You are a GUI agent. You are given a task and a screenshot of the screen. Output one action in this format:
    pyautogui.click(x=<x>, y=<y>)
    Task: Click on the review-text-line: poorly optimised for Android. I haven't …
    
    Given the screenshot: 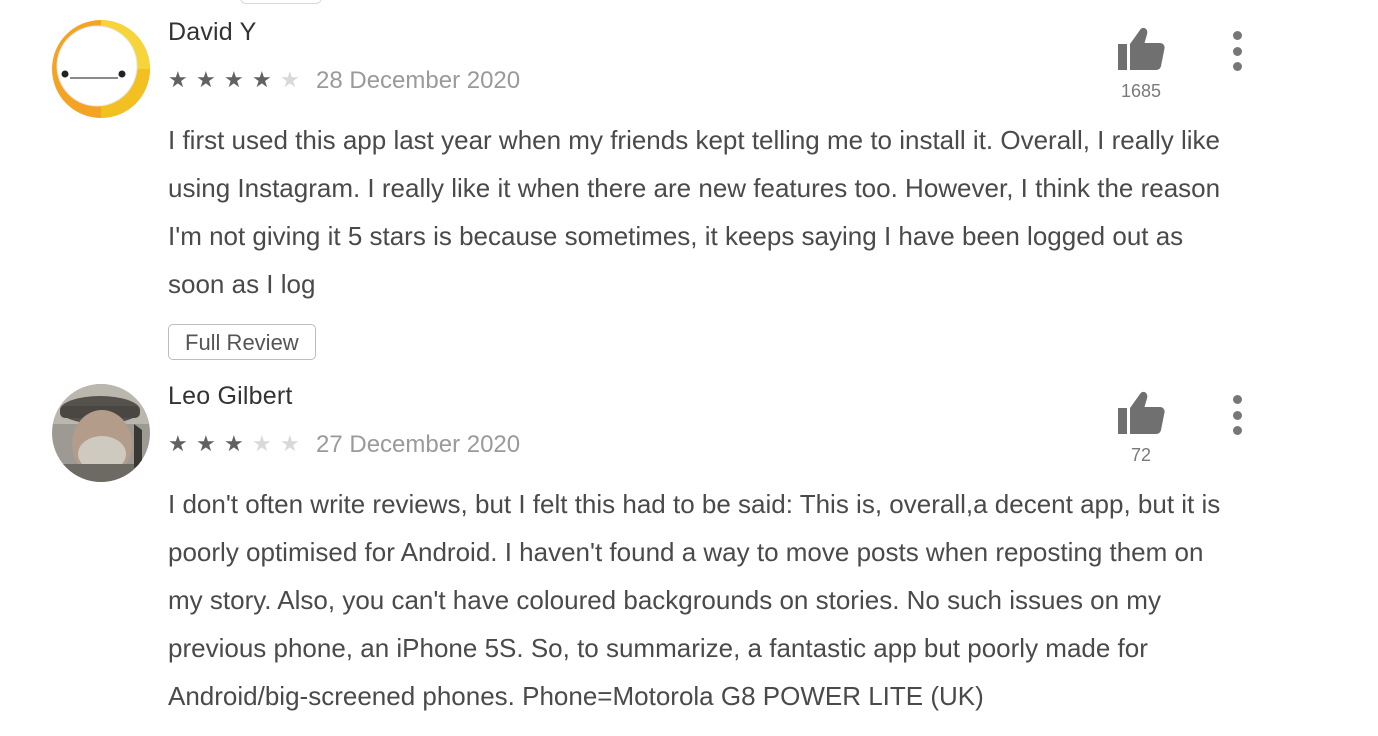 What is the action you would take?
    pyautogui.click(x=686, y=552)
    